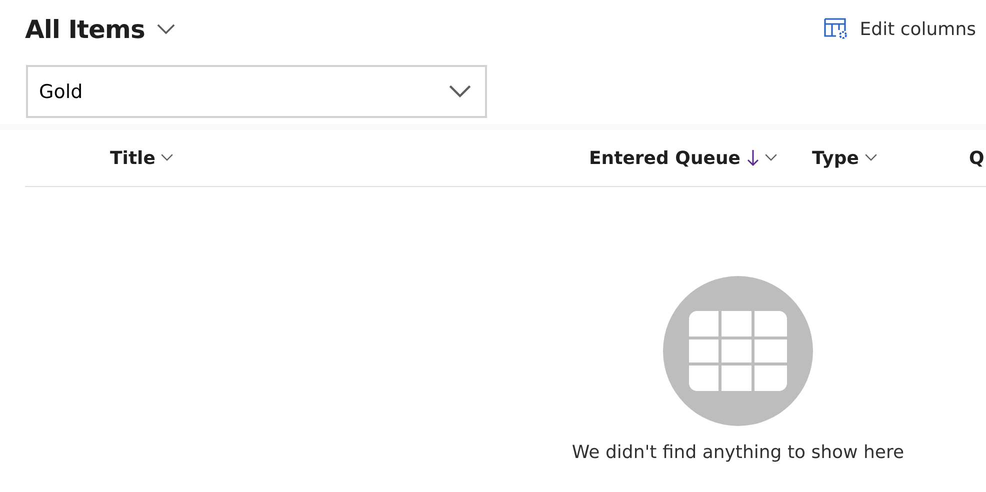 The height and width of the screenshot is (492, 986). Describe the element at coordinates (100, 29) in the screenshot. I see `view-selector: All Items` at that location.